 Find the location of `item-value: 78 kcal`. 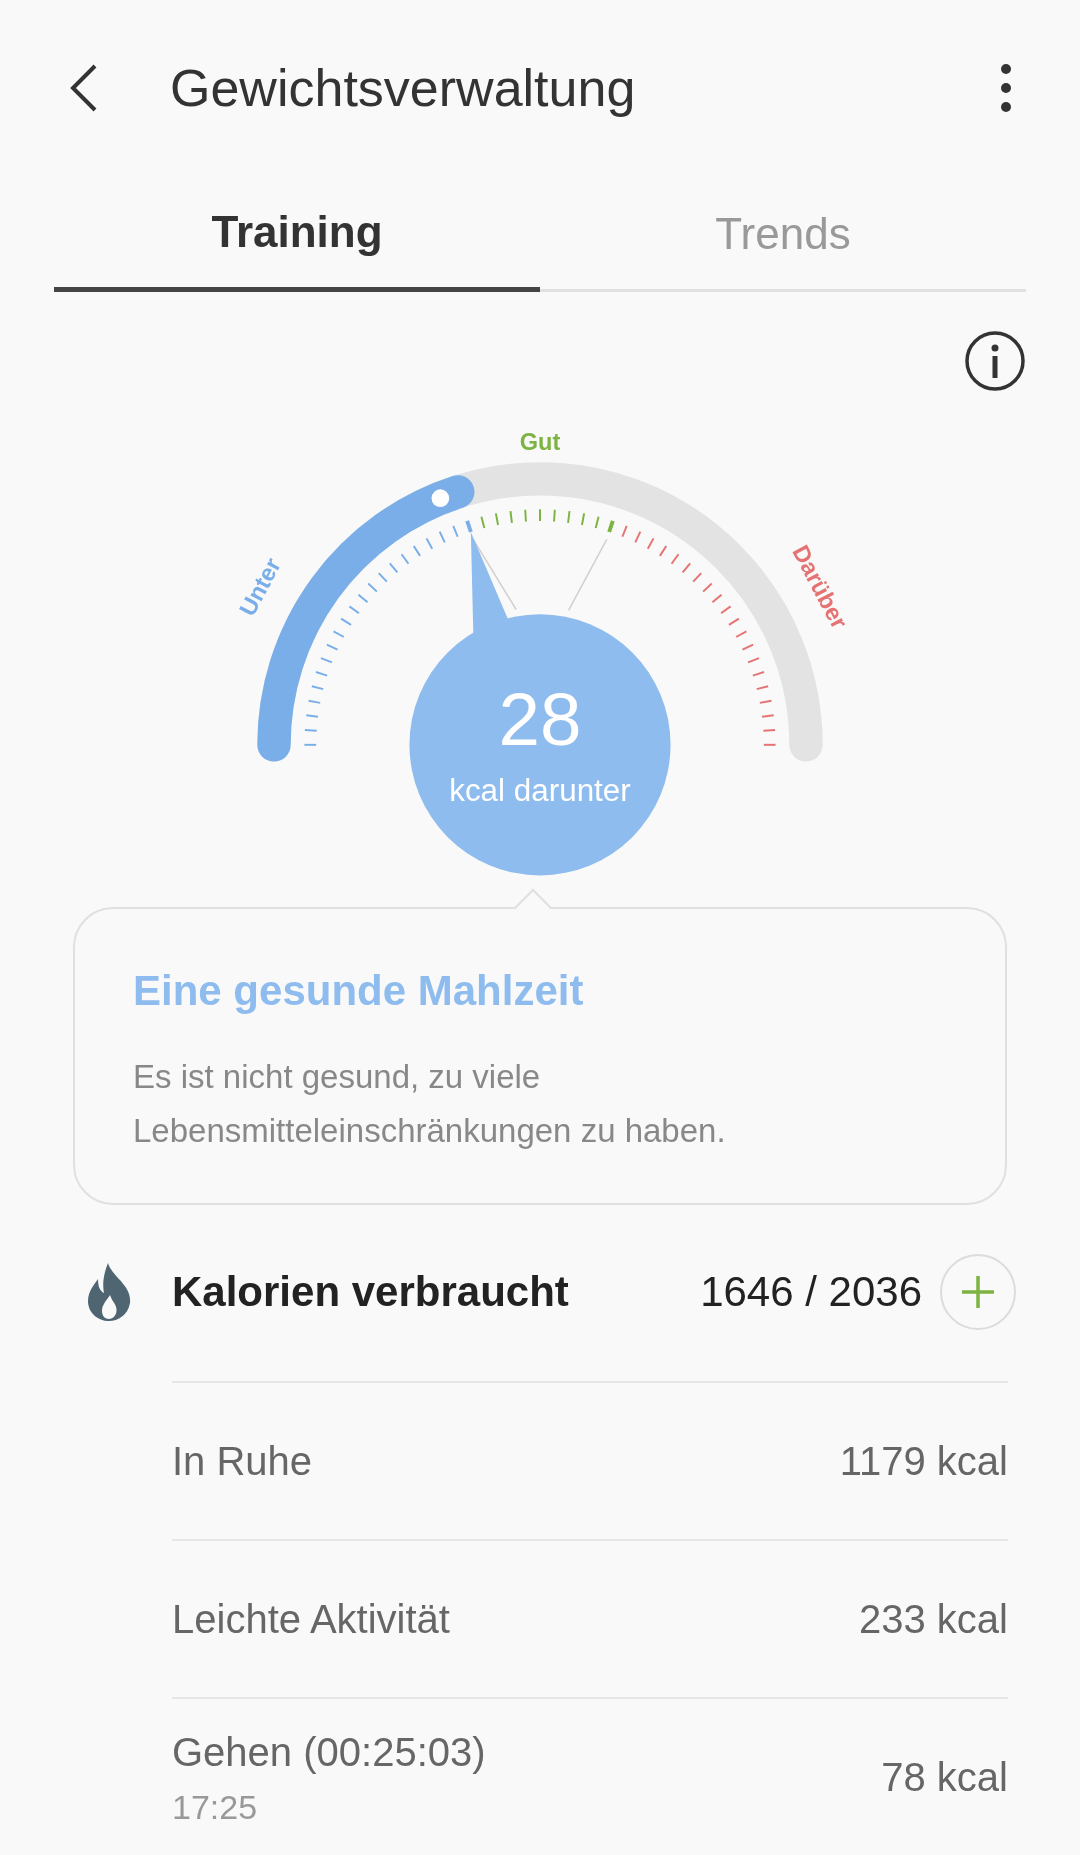

item-value: 78 kcal is located at coordinates (944, 1777).